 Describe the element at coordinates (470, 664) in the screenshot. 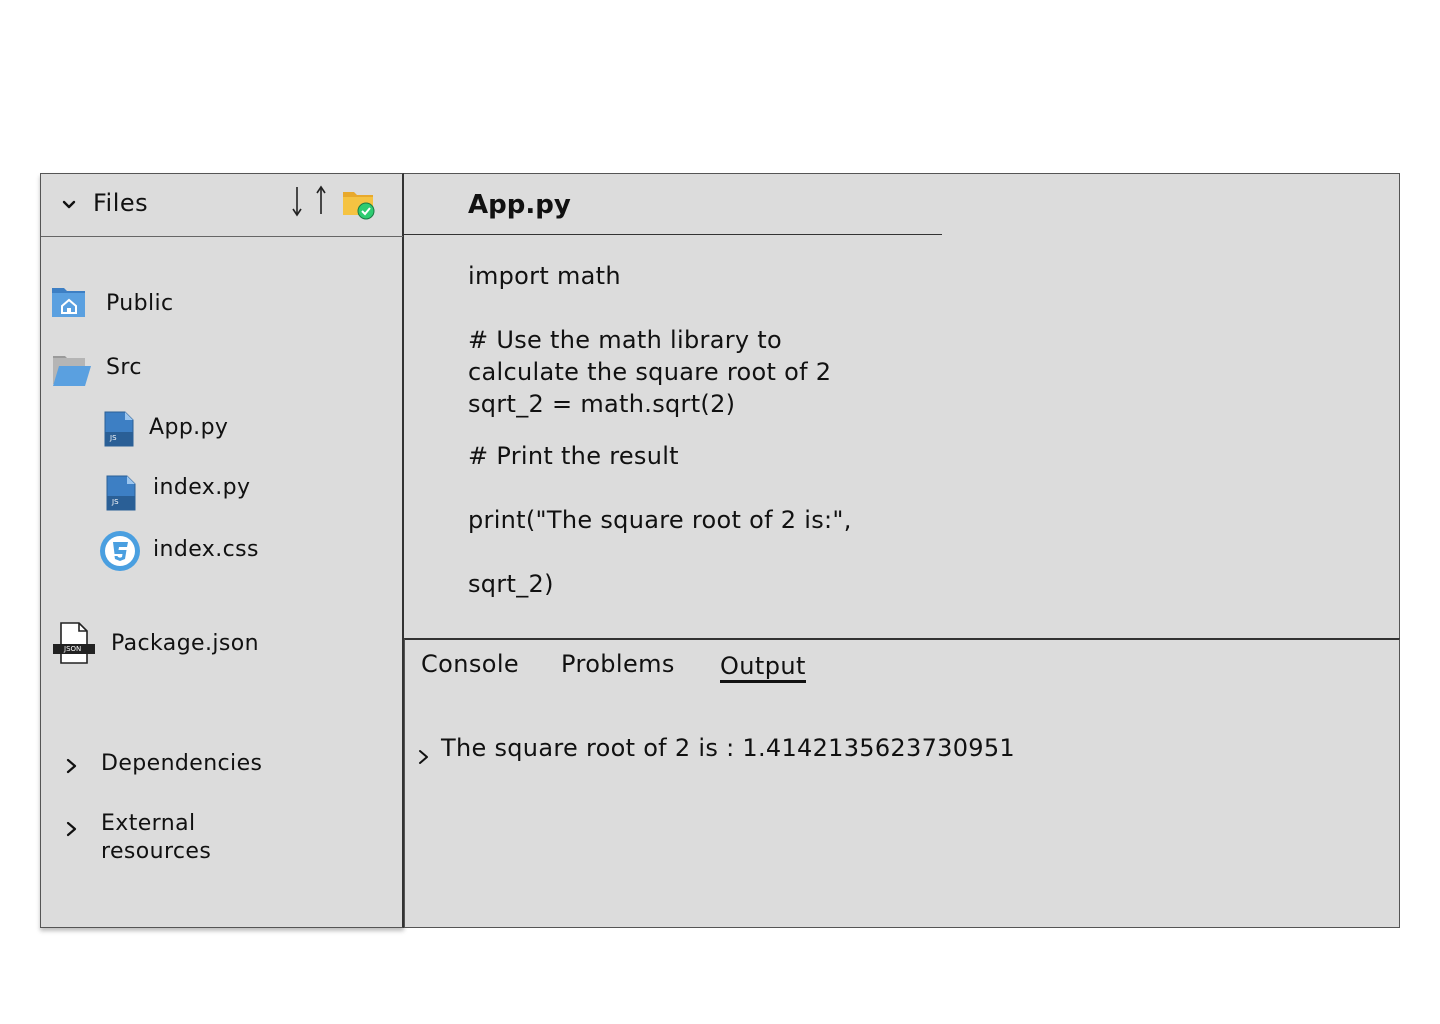

I see `tab-console: Console` at that location.